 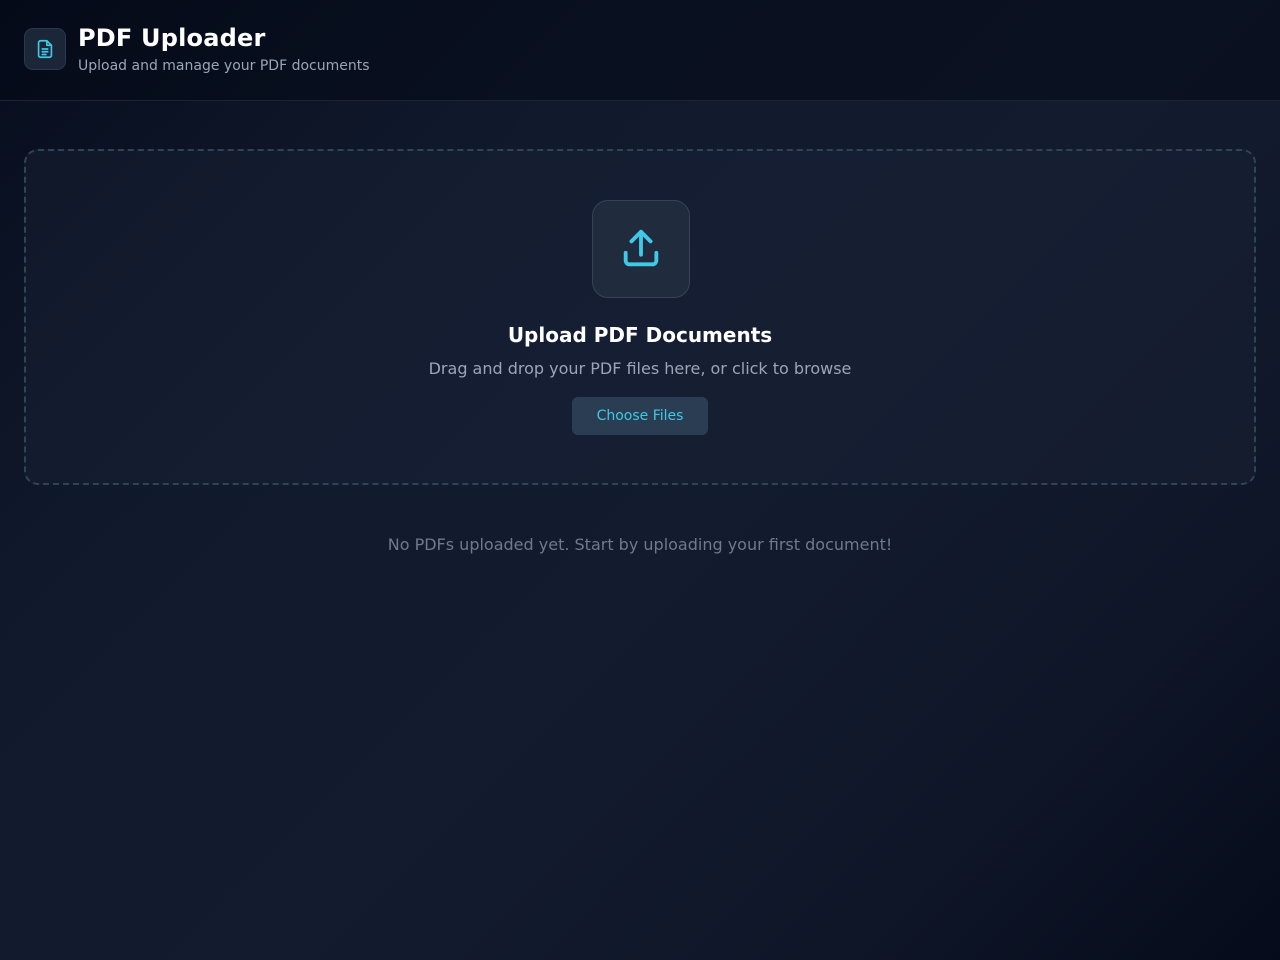 What do you see at coordinates (640, 416) in the screenshot?
I see `choose-files-button: Choose Files` at bounding box center [640, 416].